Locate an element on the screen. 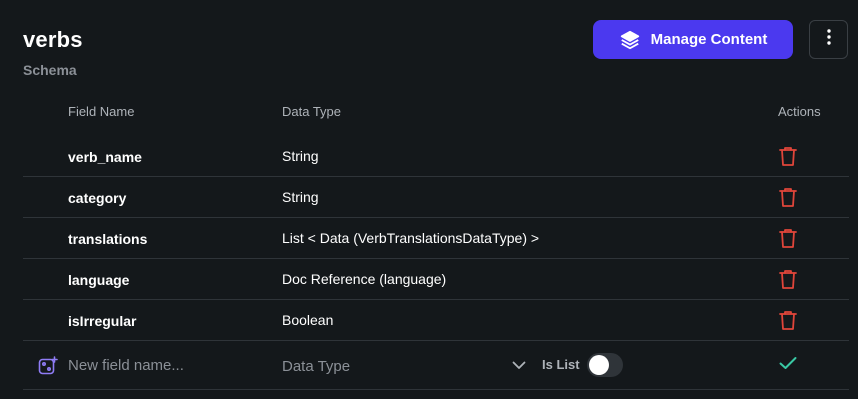 This screenshot has width=858, height=399. manage-content-label: Manage Content is located at coordinates (709, 39).